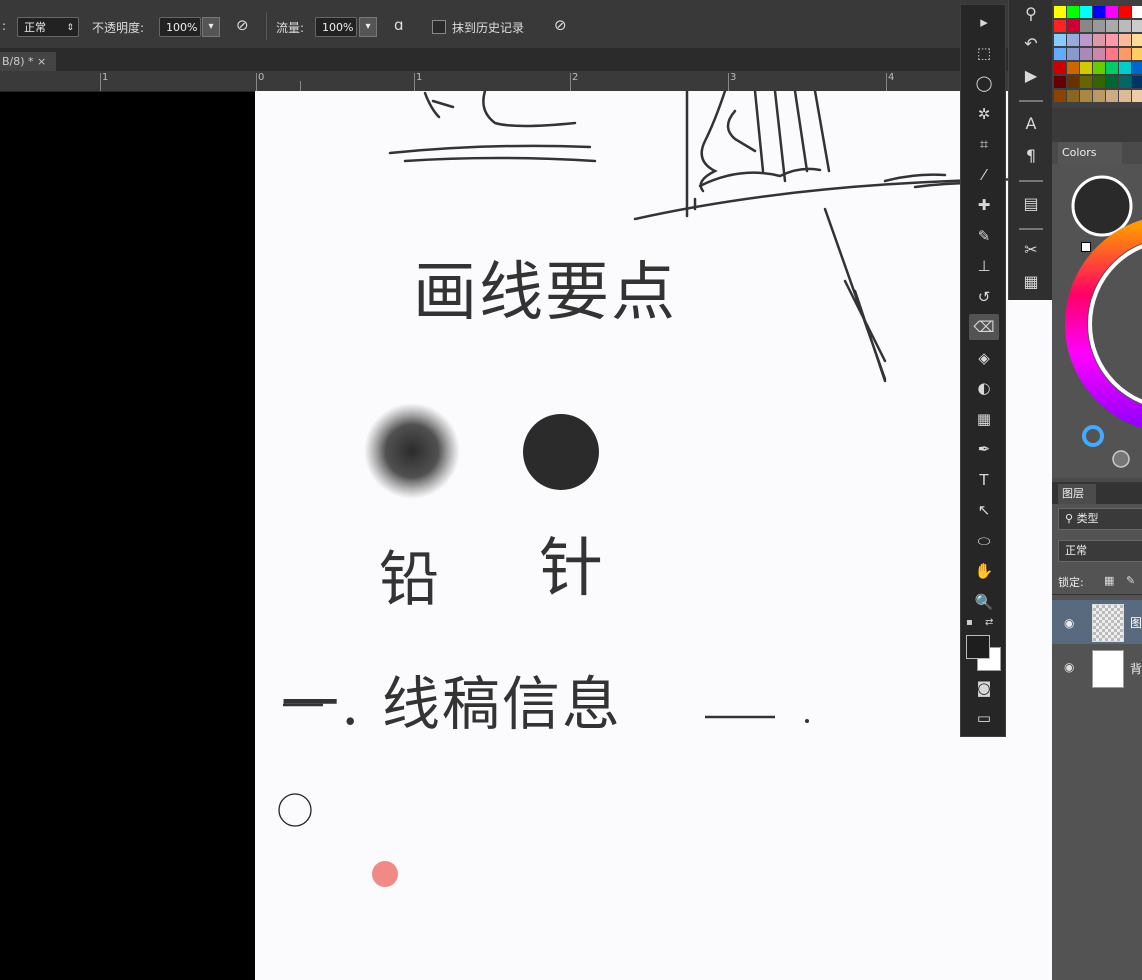  What do you see at coordinates (1086, 247) in the screenshot?
I see `bg-color-mini-swatch` at bounding box center [1086, 247].